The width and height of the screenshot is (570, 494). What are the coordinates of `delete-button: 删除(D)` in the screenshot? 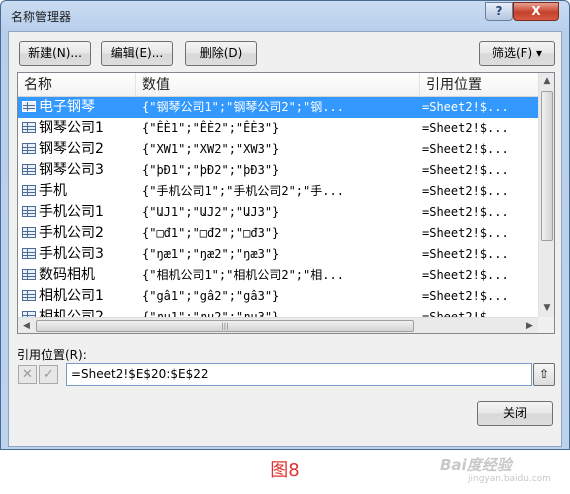 It's located at (221, 53).